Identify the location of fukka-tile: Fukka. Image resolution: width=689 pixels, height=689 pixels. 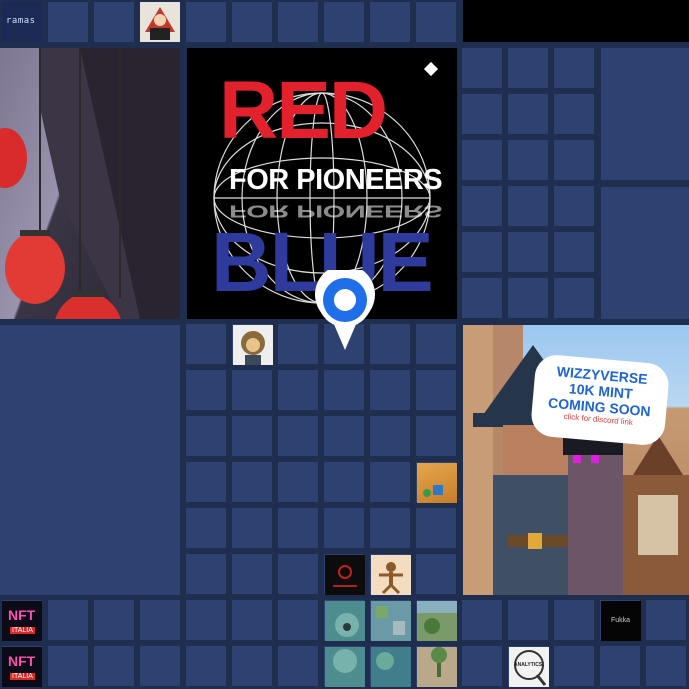
(621, 621).